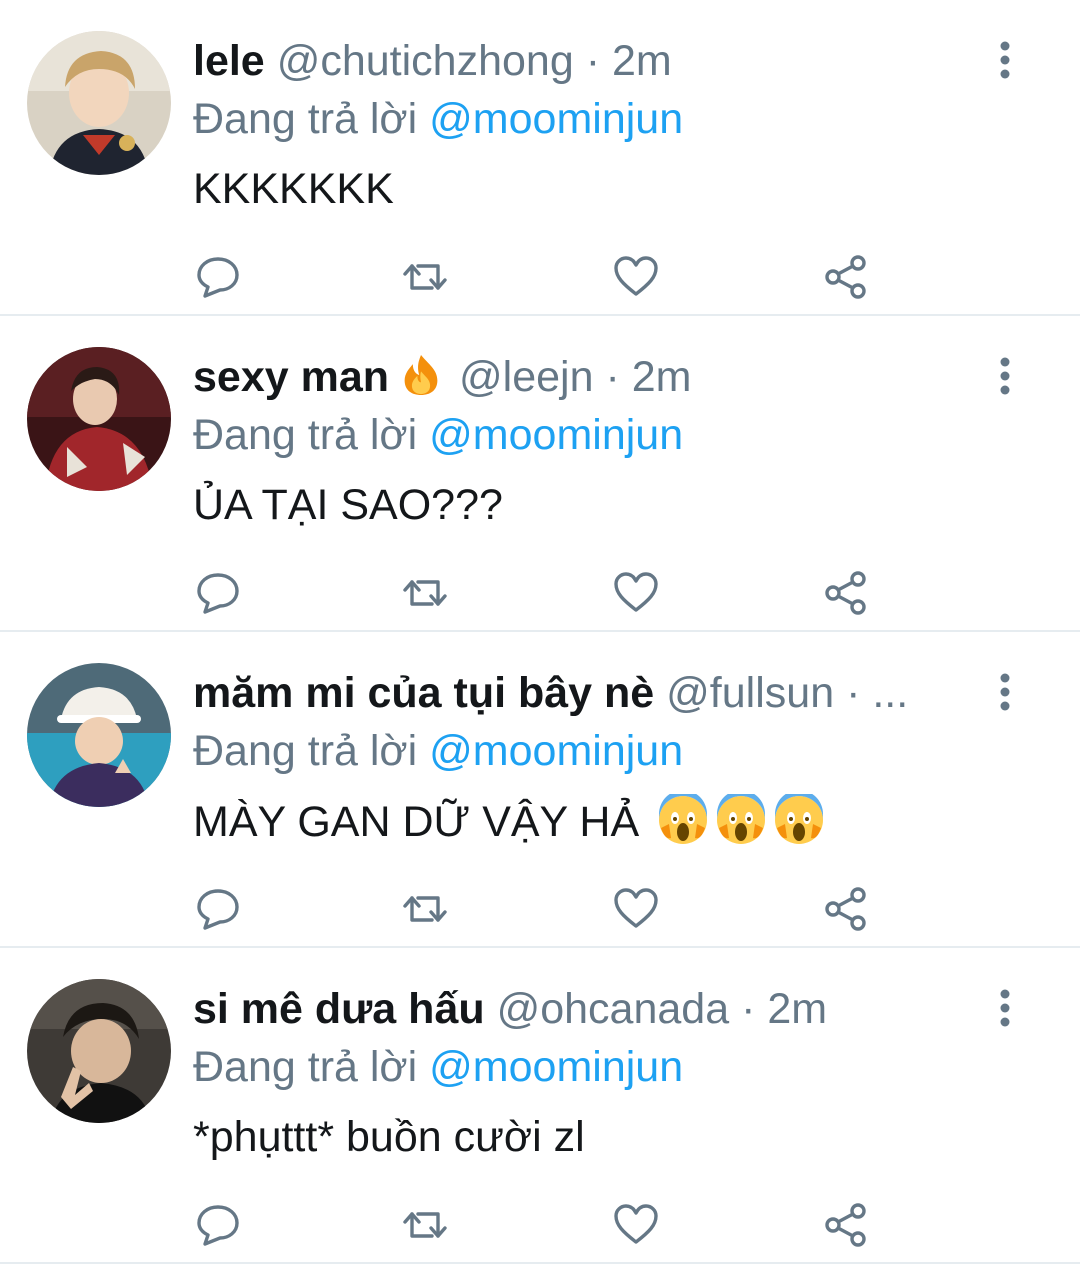 The image size is (1080, 1276). I want to click on tweet-text: KKKKKKK, so click(293, 189).